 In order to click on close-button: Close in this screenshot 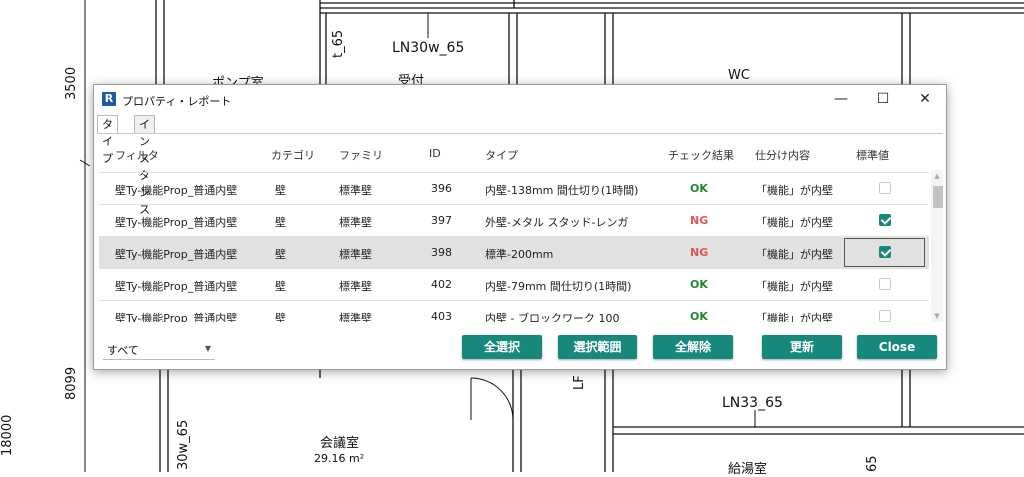, I will do `click(897, 347)`.